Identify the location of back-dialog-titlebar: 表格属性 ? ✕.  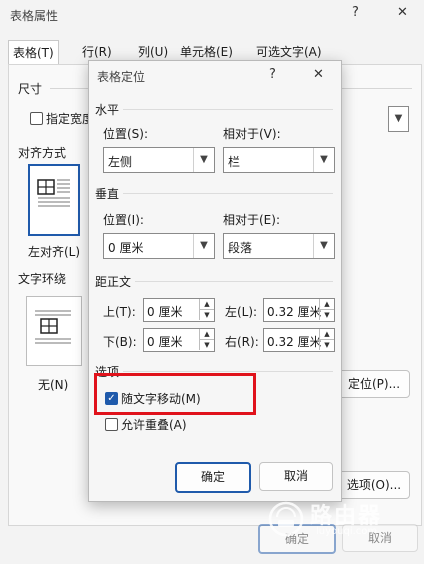
(212, 15).